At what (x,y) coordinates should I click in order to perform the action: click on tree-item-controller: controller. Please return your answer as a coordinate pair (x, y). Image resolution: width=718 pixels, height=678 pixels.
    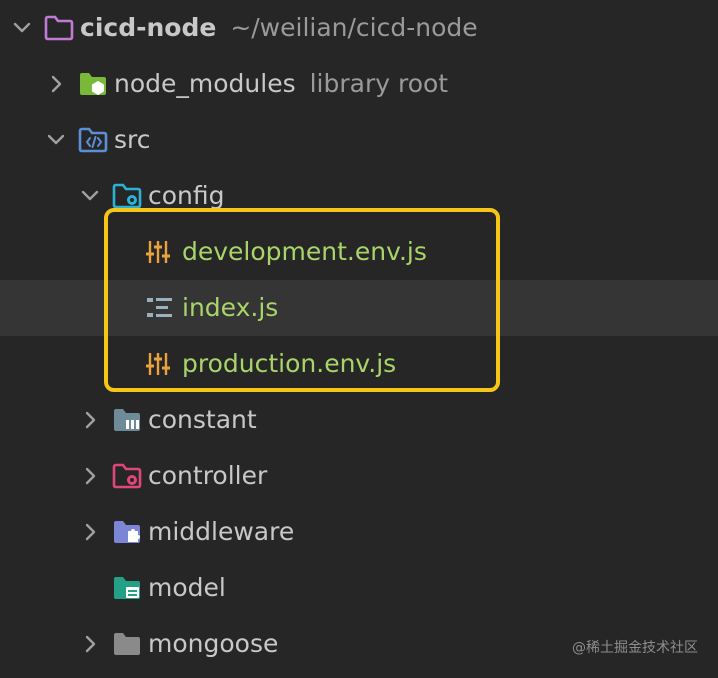
    Looking at the image, I should click on (359, 476).